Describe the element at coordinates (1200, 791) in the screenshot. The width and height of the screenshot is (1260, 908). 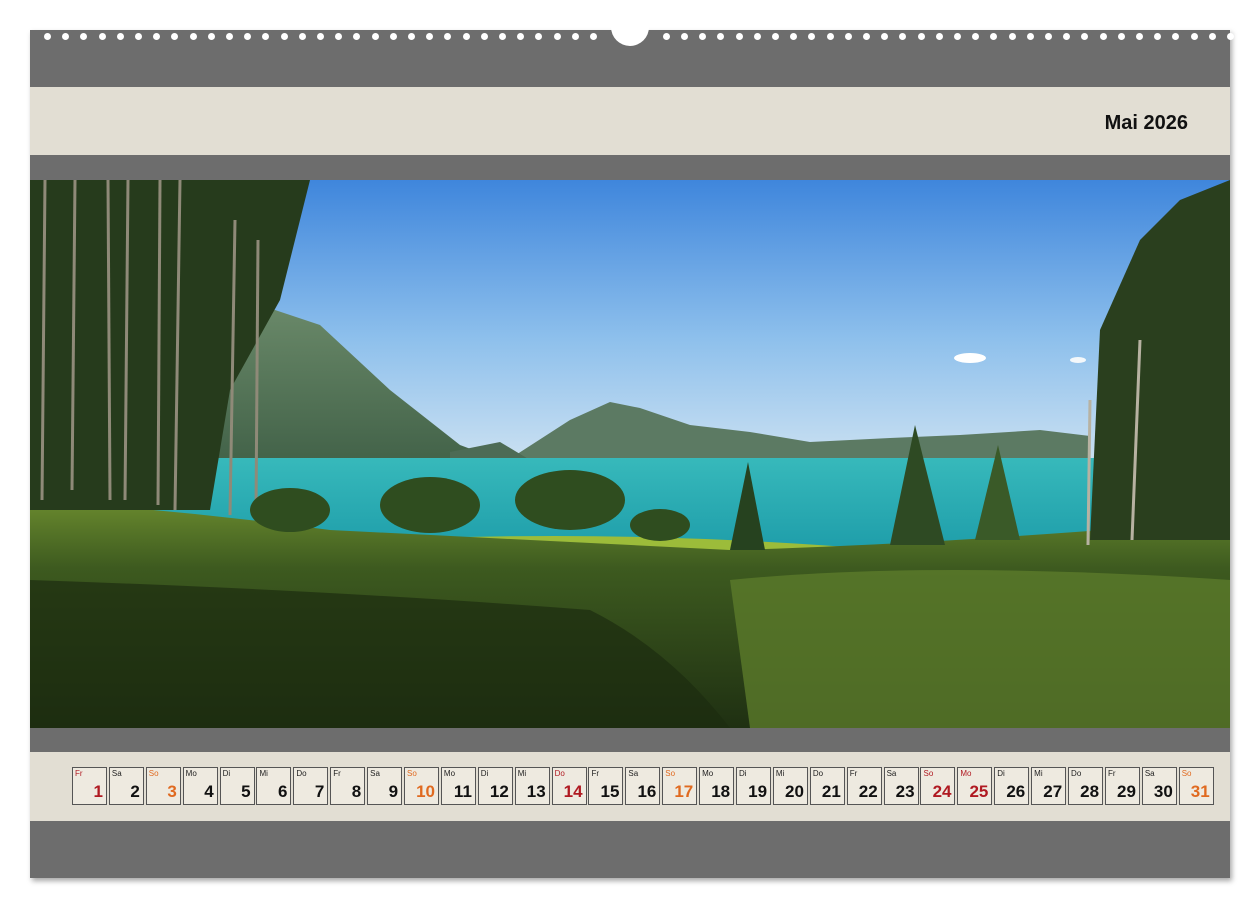
I see `day-number: 31` at that location.